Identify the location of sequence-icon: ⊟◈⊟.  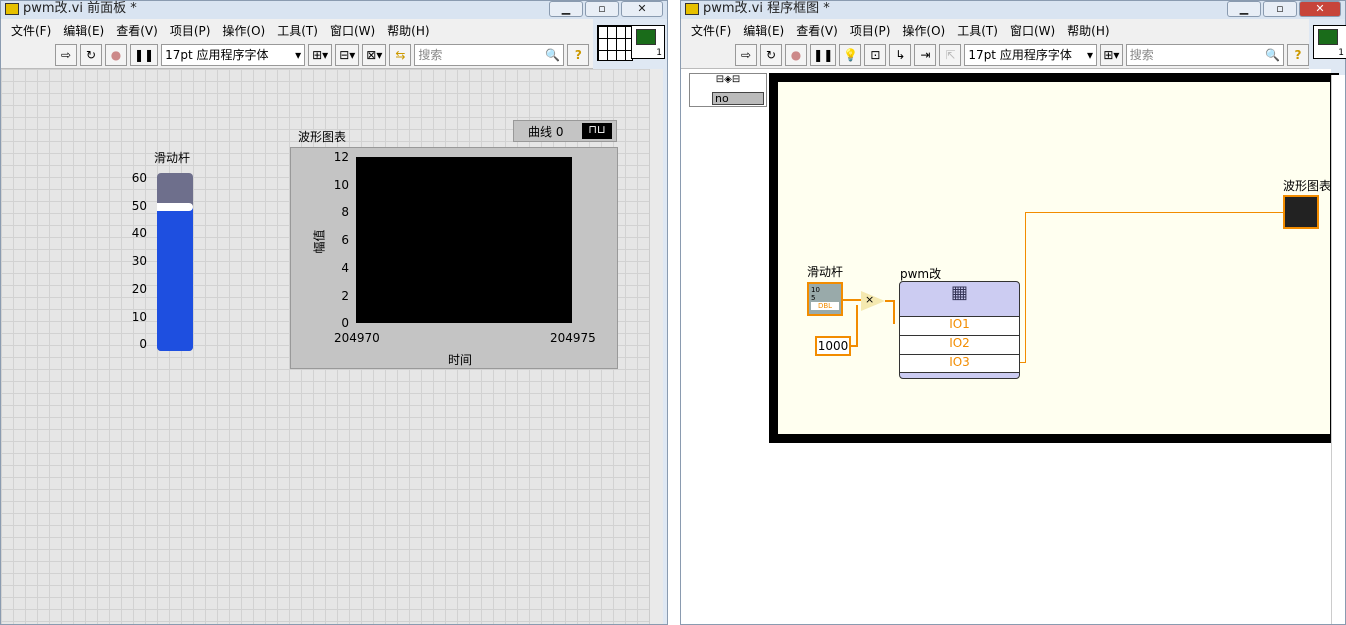
(728, 79).